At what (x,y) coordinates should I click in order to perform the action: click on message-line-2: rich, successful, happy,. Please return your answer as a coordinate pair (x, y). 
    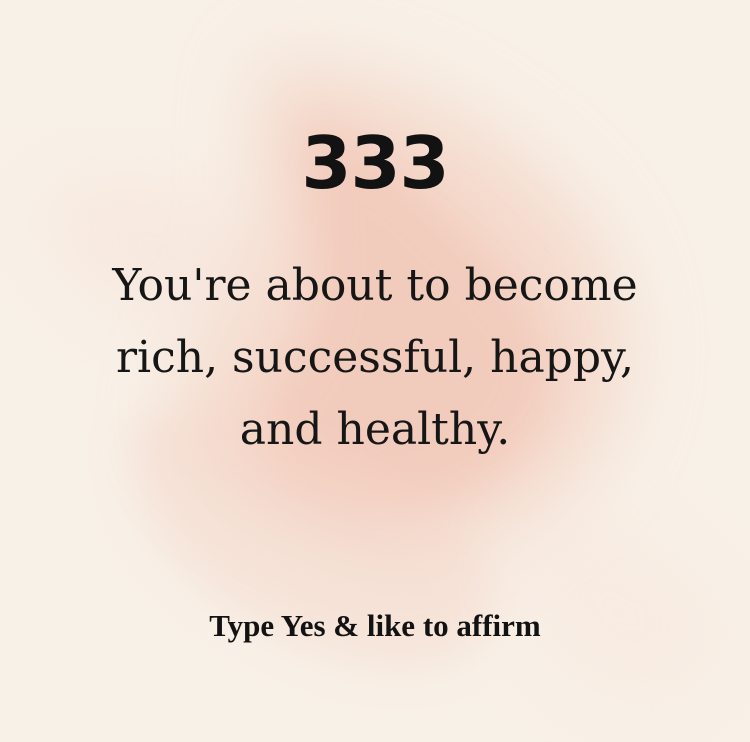
    Looking at the image, I should click on (375, 357).